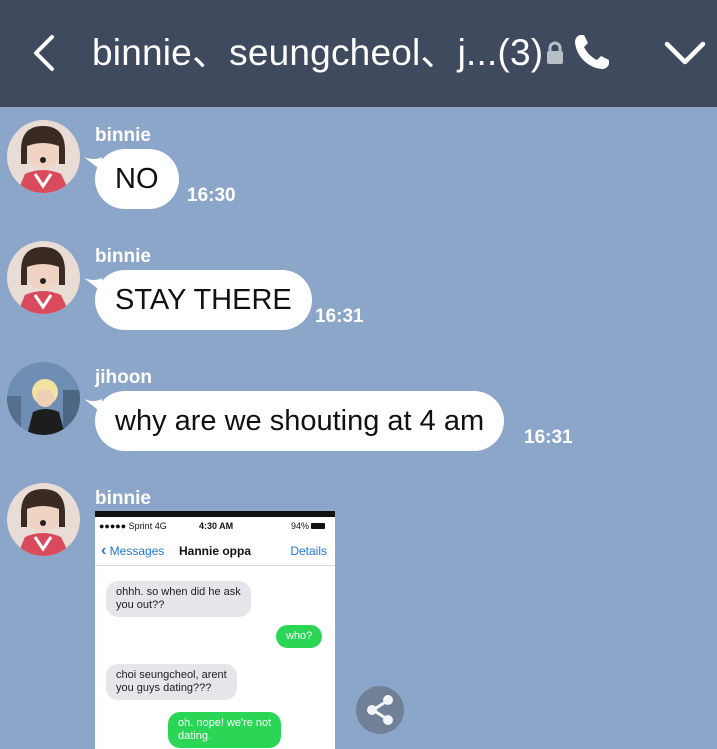 This screenshot has height=749, width=717. I want to click on phone-icon, so click(592, 52).